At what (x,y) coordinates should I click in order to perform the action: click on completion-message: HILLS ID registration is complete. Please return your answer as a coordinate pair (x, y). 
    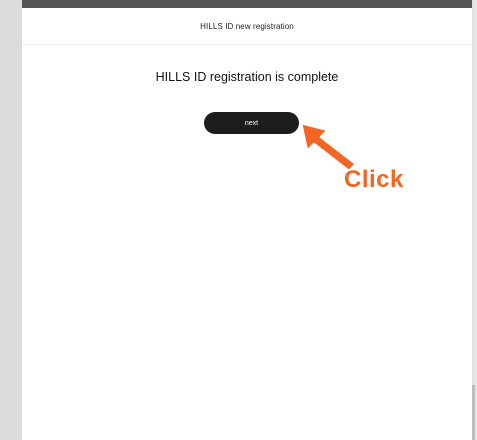
    Looking at the image, I should click on (247, 77).